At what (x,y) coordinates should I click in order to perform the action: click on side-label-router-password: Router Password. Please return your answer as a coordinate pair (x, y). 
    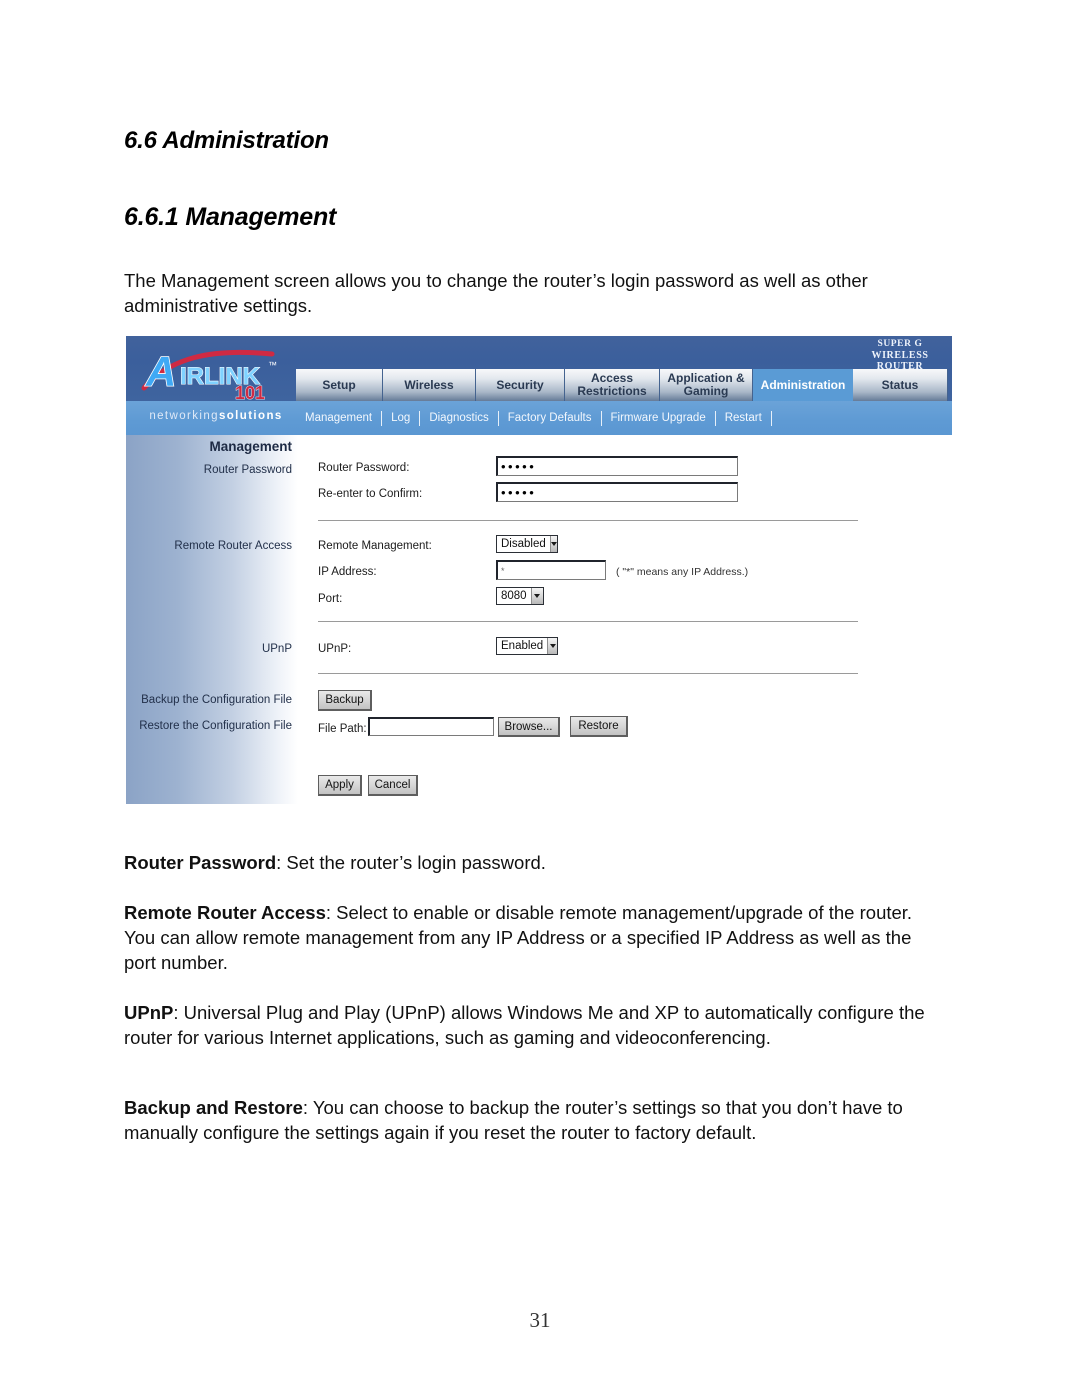
    Looking at the image, I should click on (247, 470).